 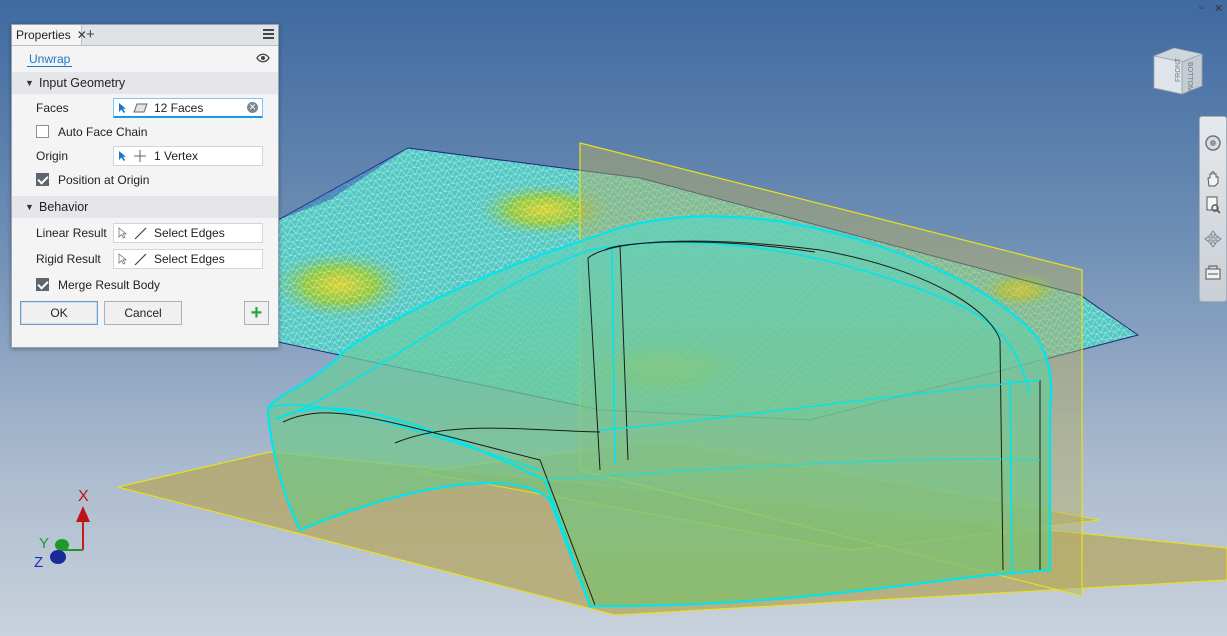 I want to click on rigid-result-row: Rigid Result Select Edges, so click(x=145, y=260).